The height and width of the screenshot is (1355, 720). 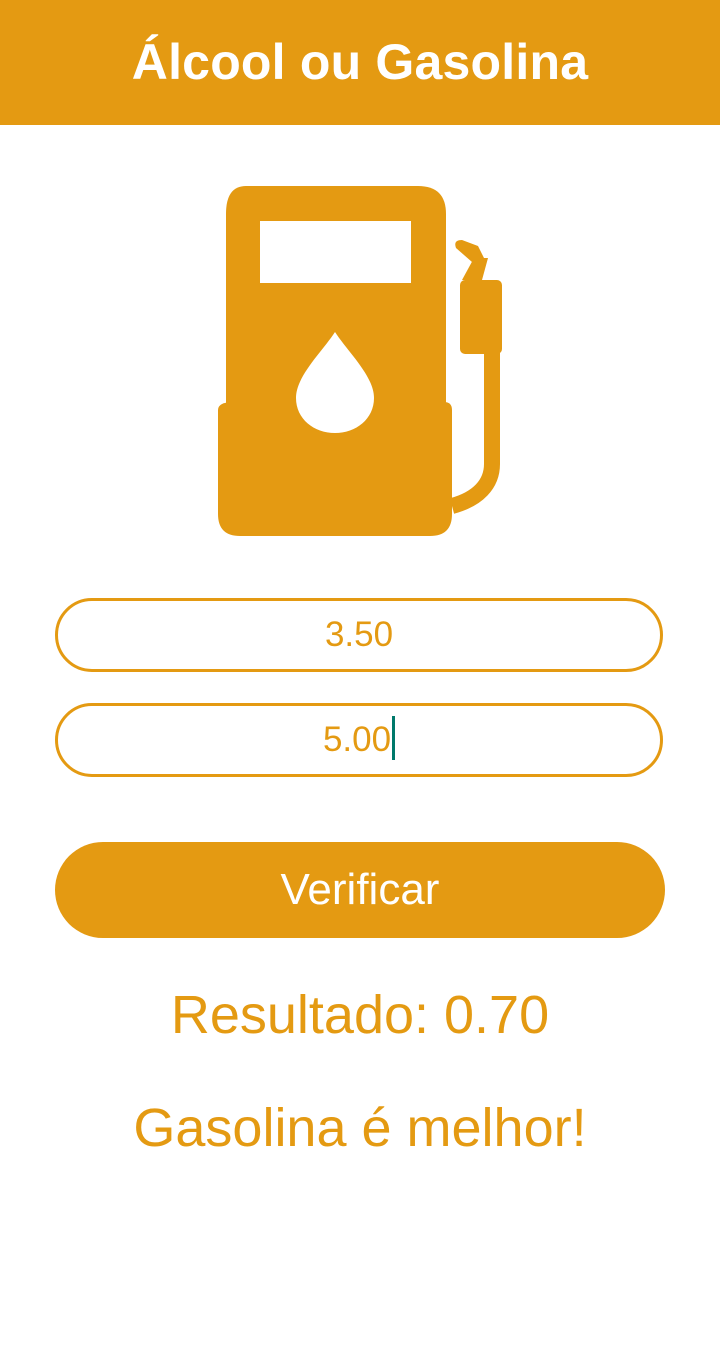 I want to click on result-value: Resultado: 0.70, so click(x=360, y=1015).